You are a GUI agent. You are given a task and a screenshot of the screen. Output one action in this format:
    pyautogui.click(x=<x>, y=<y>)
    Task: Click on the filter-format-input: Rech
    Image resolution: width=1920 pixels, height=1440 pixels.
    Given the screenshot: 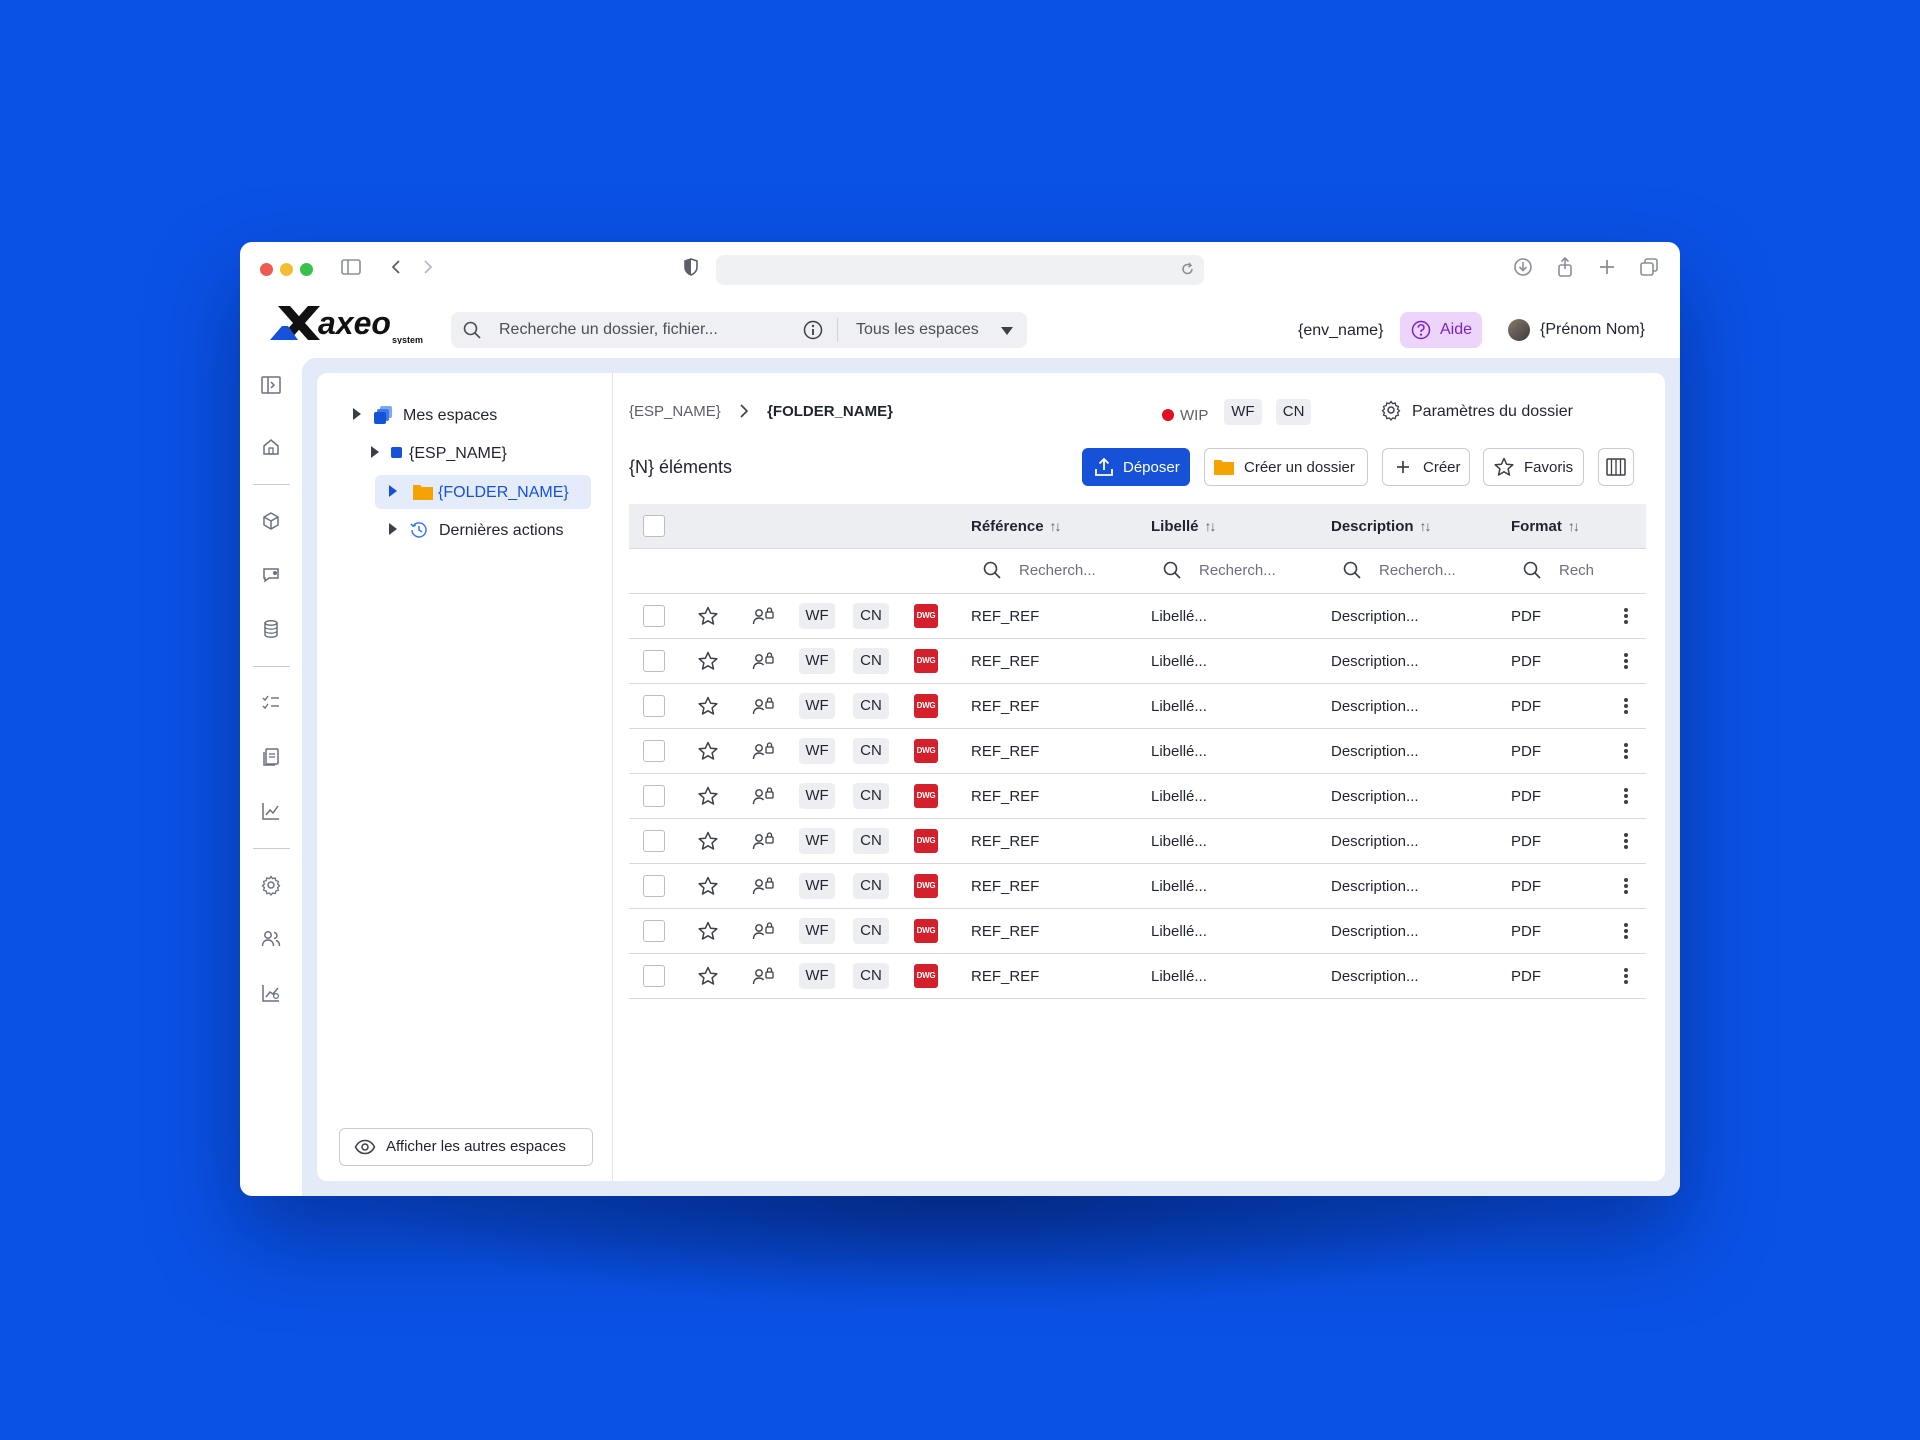 What is the action you would take?
    pyautogui.click(x=1561, y=571)
    